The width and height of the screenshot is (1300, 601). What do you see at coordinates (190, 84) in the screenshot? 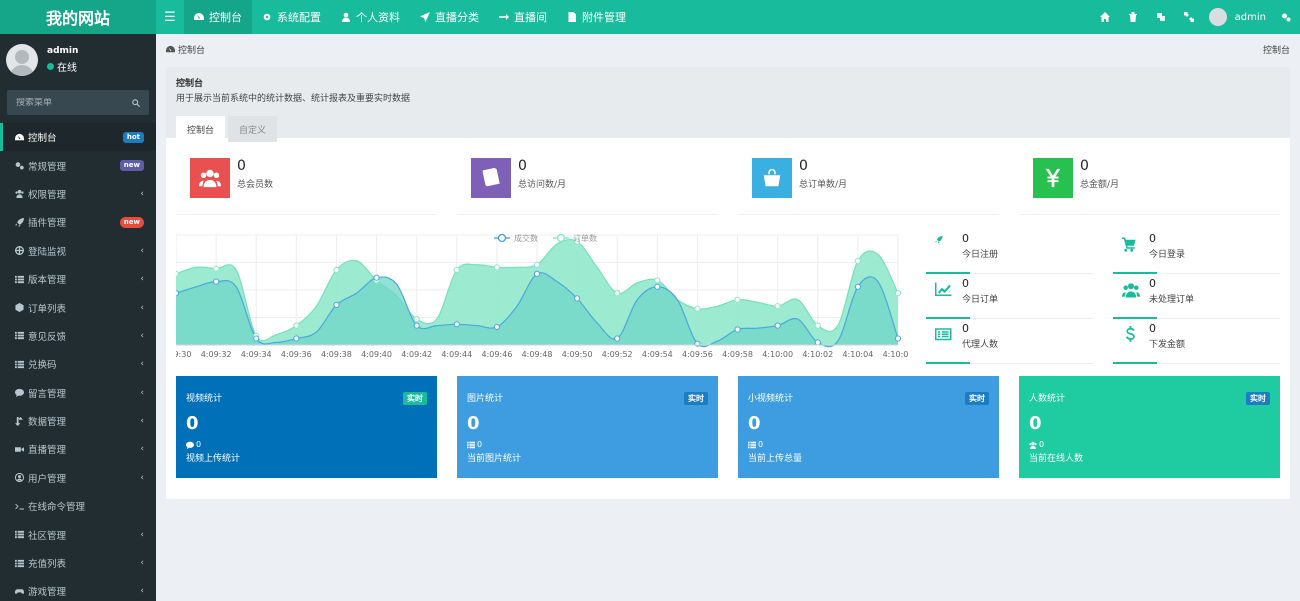
I see `page-title: 控制台` at bounding box center [190, 84].